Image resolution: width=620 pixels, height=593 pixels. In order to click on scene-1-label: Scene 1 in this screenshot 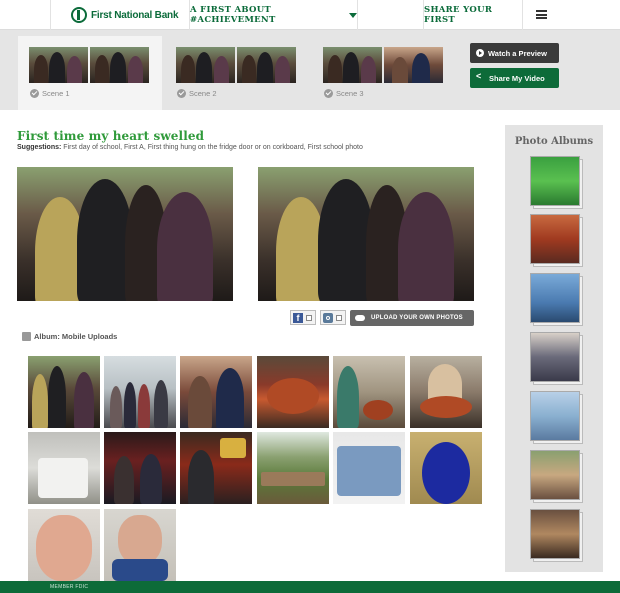, I will do `click(56, 93)`.